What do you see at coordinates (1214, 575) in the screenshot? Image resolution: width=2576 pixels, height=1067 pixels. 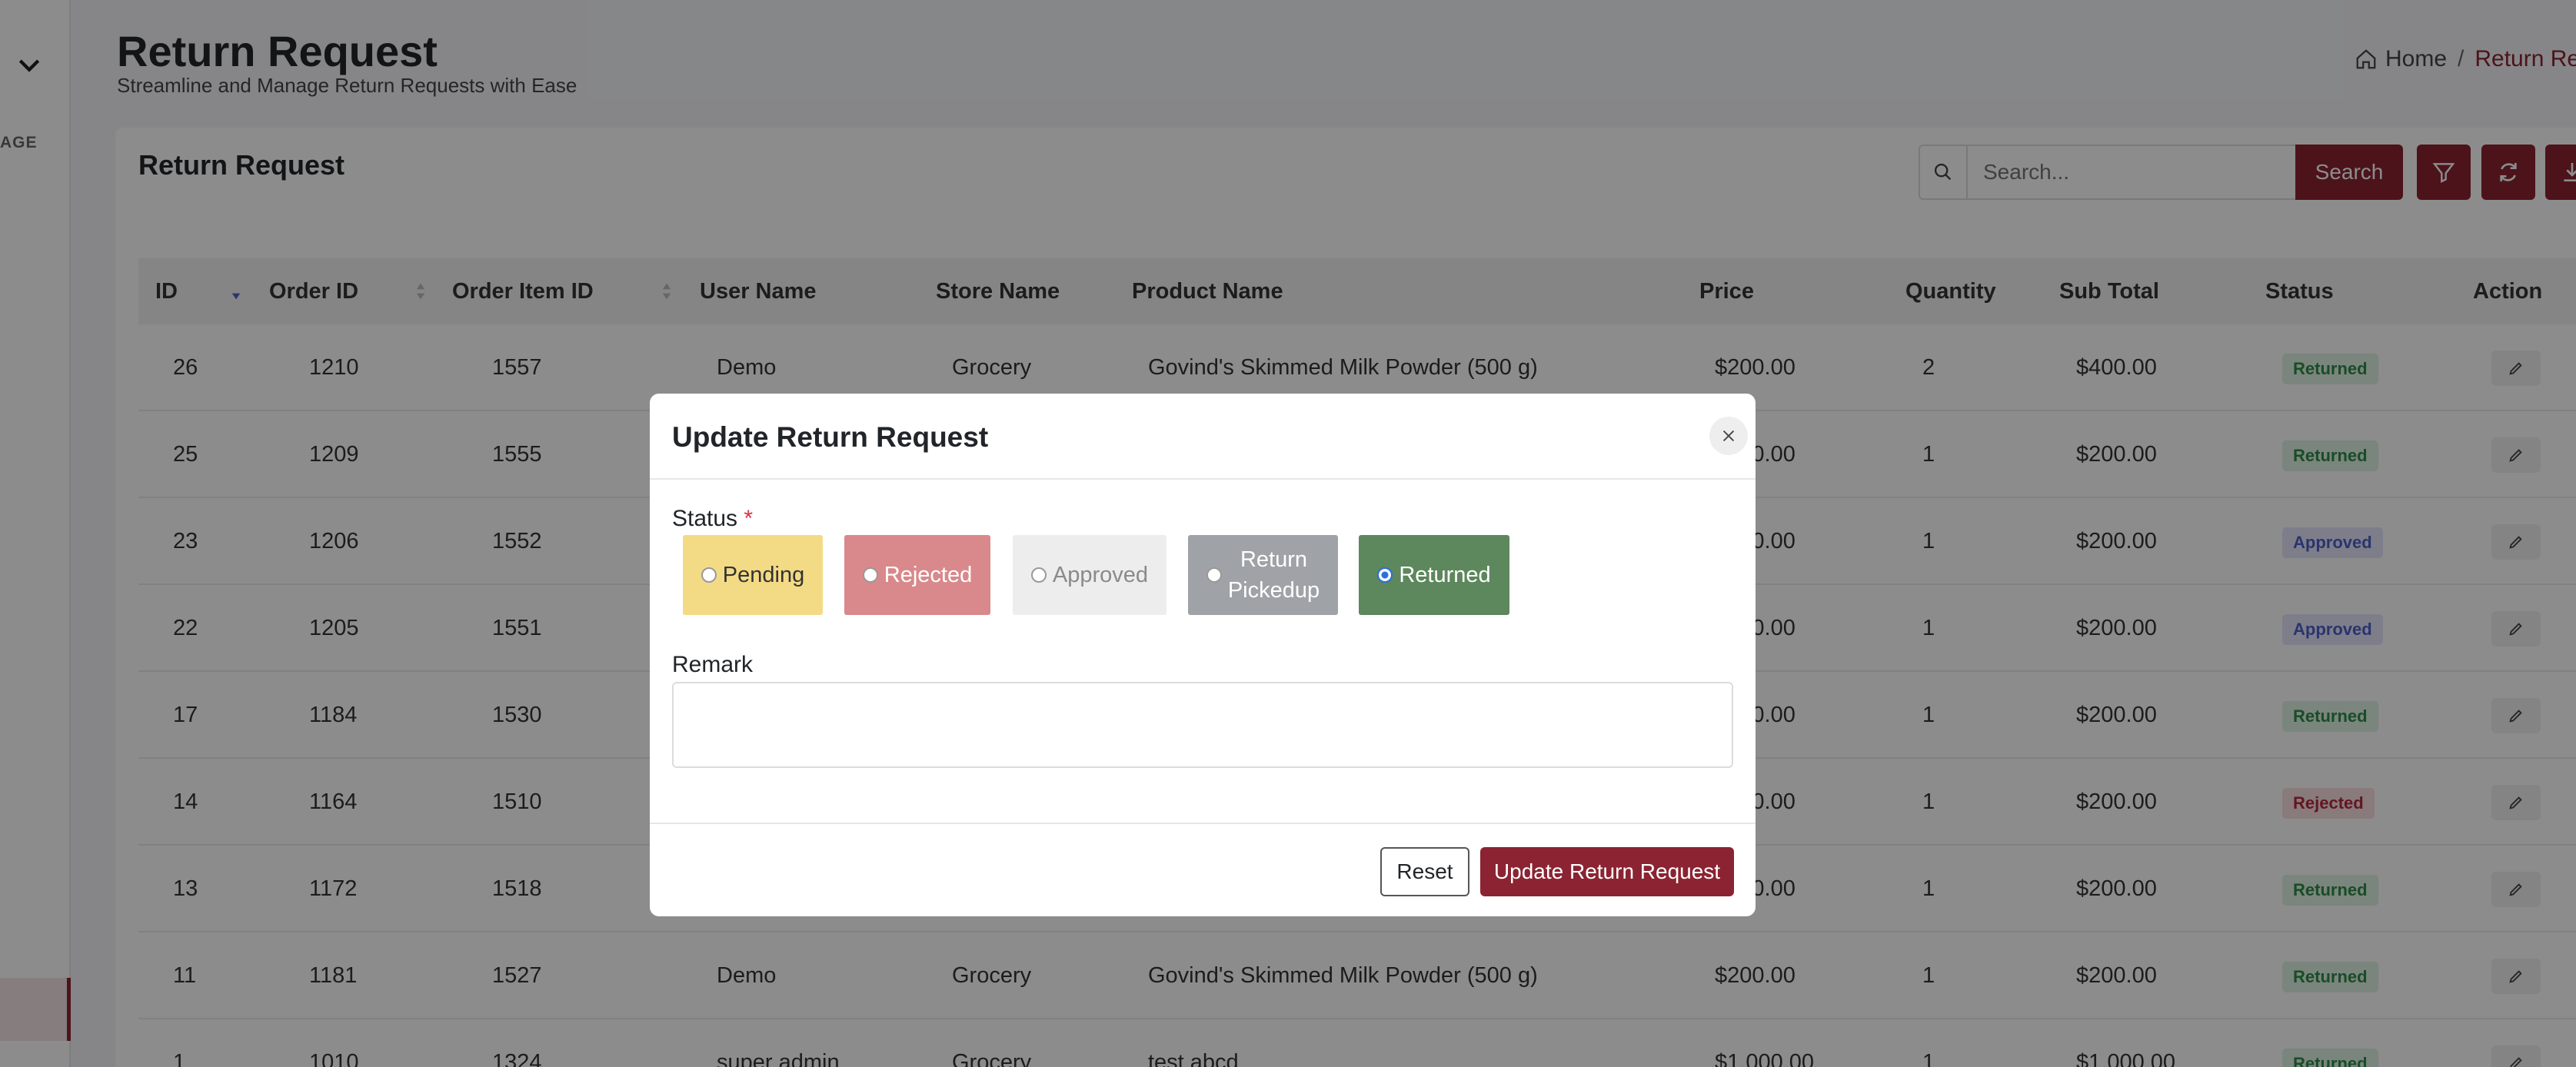 I see `radio-return-pickedup` at bounding box center [1214, 575].